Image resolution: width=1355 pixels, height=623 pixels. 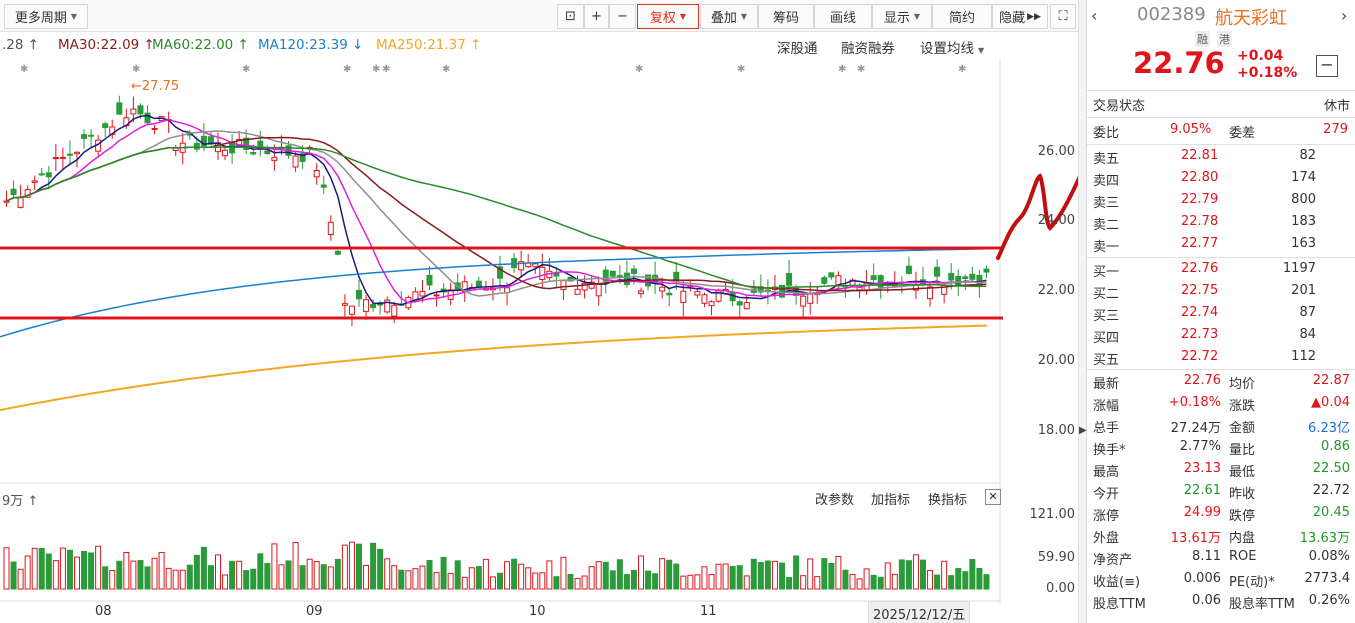 What do you see at coordinates (1221, 292) in the screenshot?
I see `bid-row: 买二 22.75 201` at bounding box center [1221, 292].